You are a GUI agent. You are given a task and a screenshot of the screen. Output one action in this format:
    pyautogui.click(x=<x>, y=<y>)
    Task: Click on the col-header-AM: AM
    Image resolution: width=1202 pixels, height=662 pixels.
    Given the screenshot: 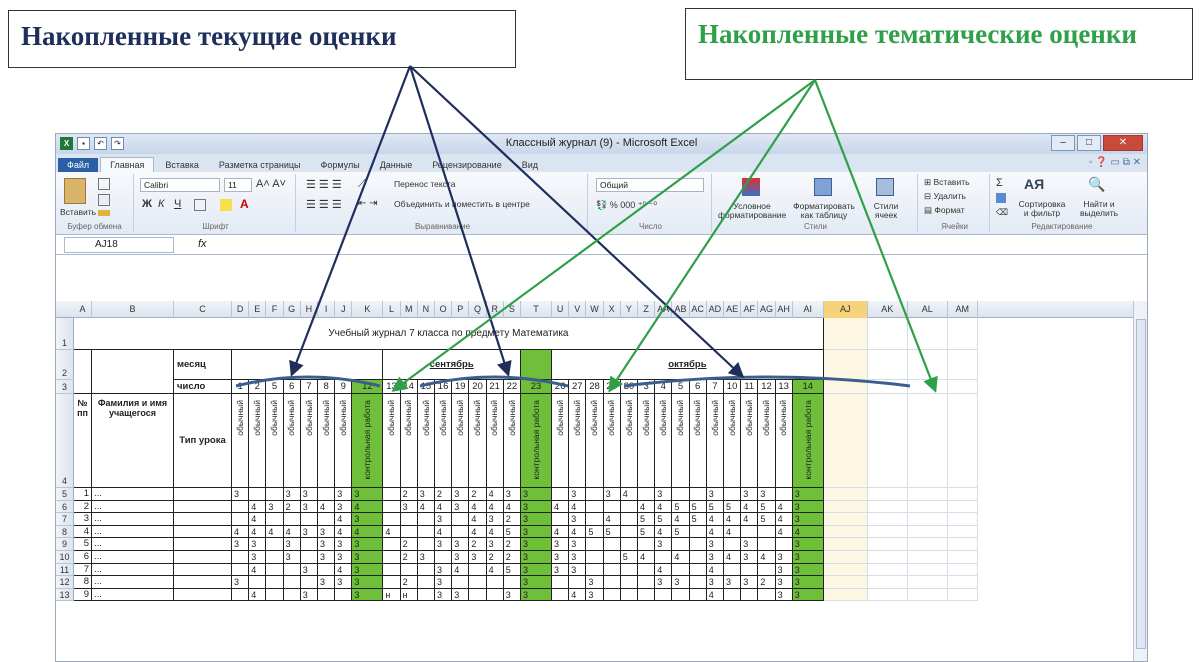 What is the action you would take?
    pyautogui.click(x=963, y=309)
    